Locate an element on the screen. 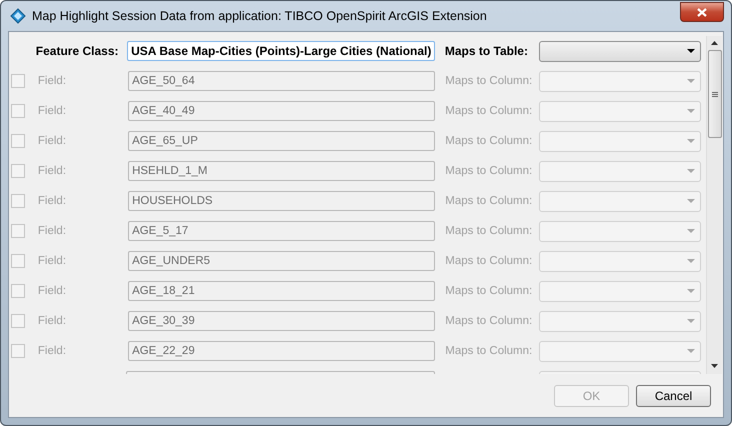 The height and width of the screenshot is (426, 732). feature-class-field: USA Base Map-Cities (Points)-Large Cities (National) is located at coordinates (281, 51).